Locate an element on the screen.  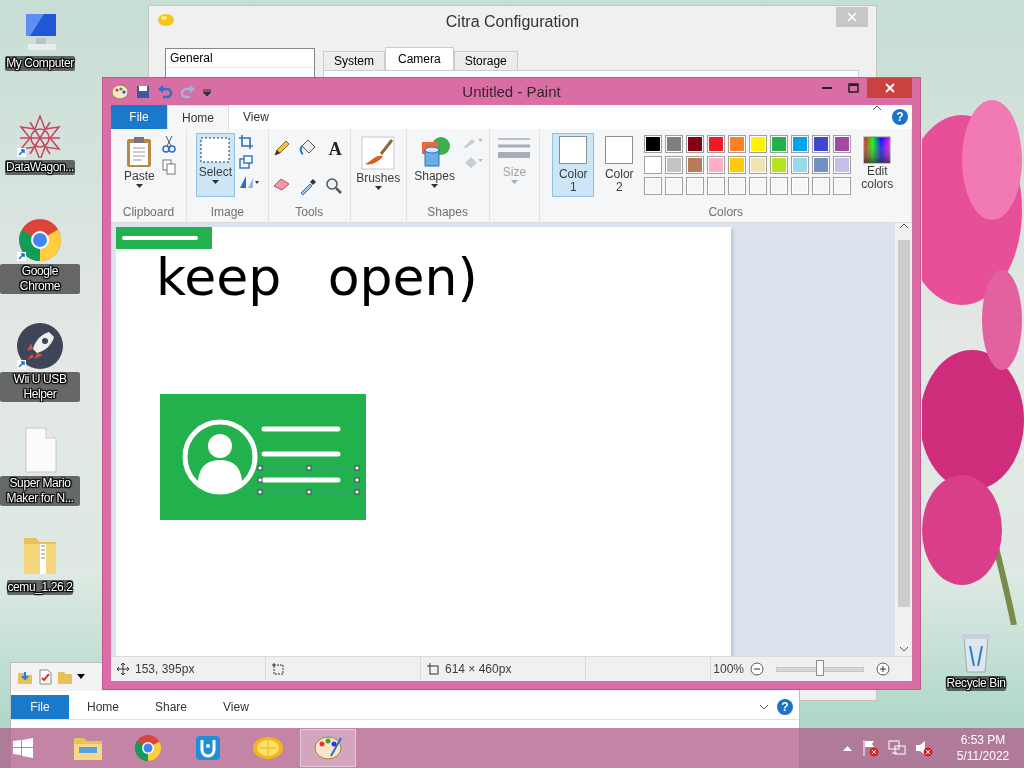
zoom-level: 100% is located at coordinates (728, 669).